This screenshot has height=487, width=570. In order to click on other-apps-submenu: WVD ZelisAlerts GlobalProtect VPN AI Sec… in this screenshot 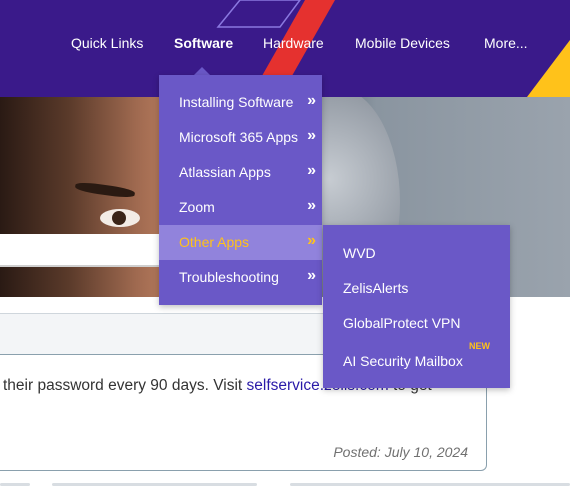, I will do `click(416, 306)`.